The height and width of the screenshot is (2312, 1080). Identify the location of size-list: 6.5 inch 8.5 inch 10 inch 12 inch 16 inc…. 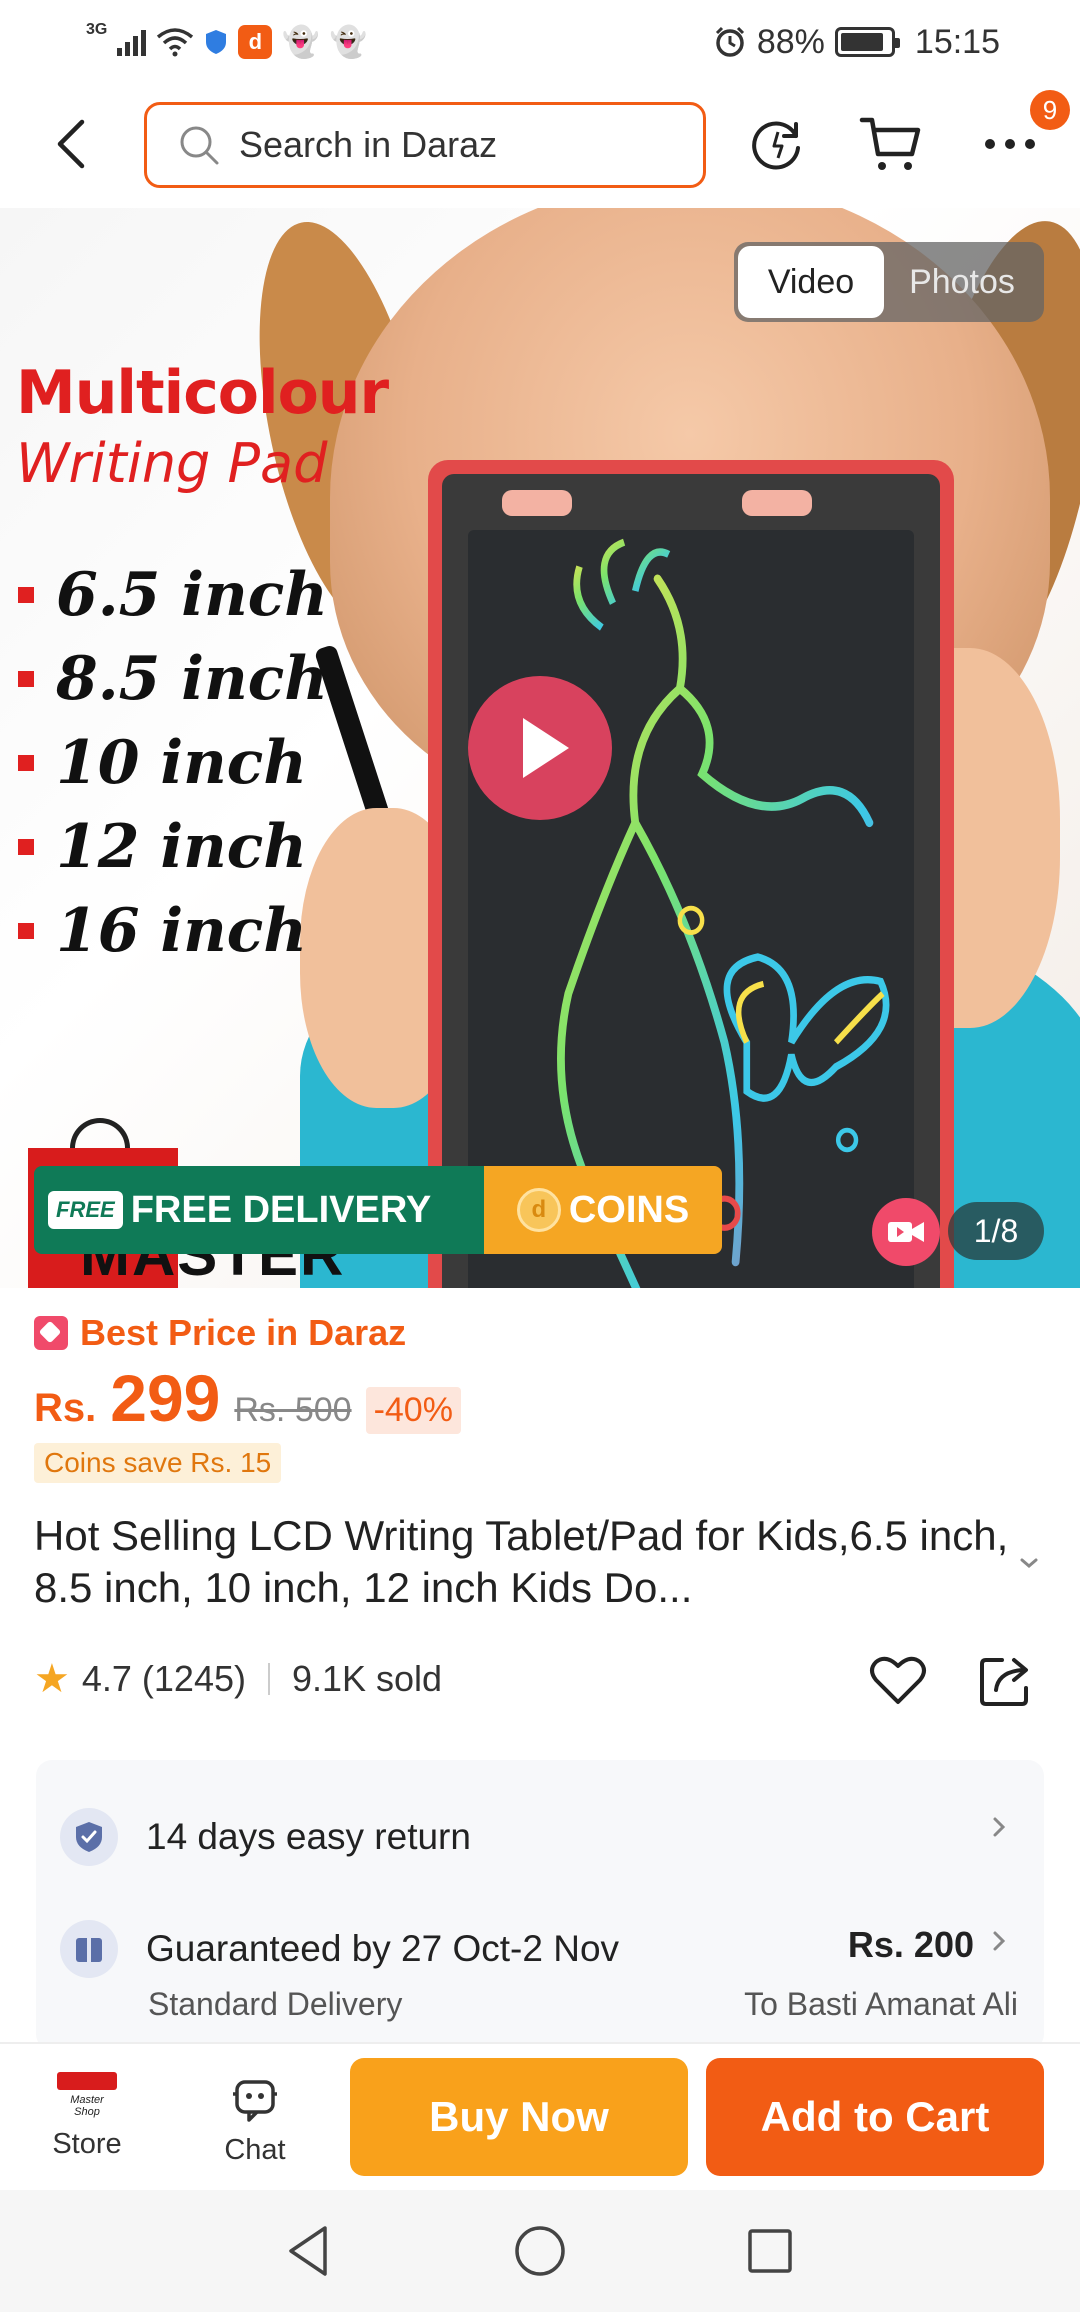
(173, 763).